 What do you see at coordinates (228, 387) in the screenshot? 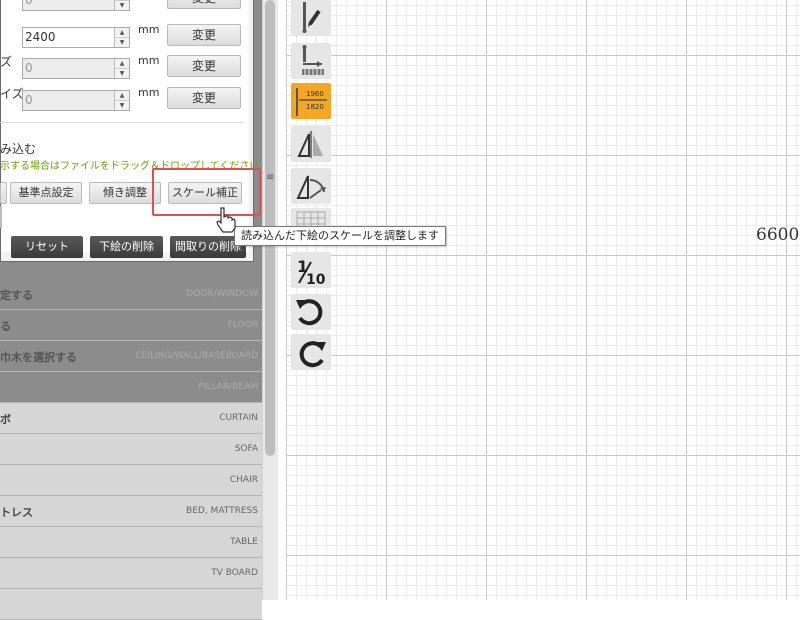
I see `category-label-en: PILLAR/BEAM` at bounding box center [228, 387].